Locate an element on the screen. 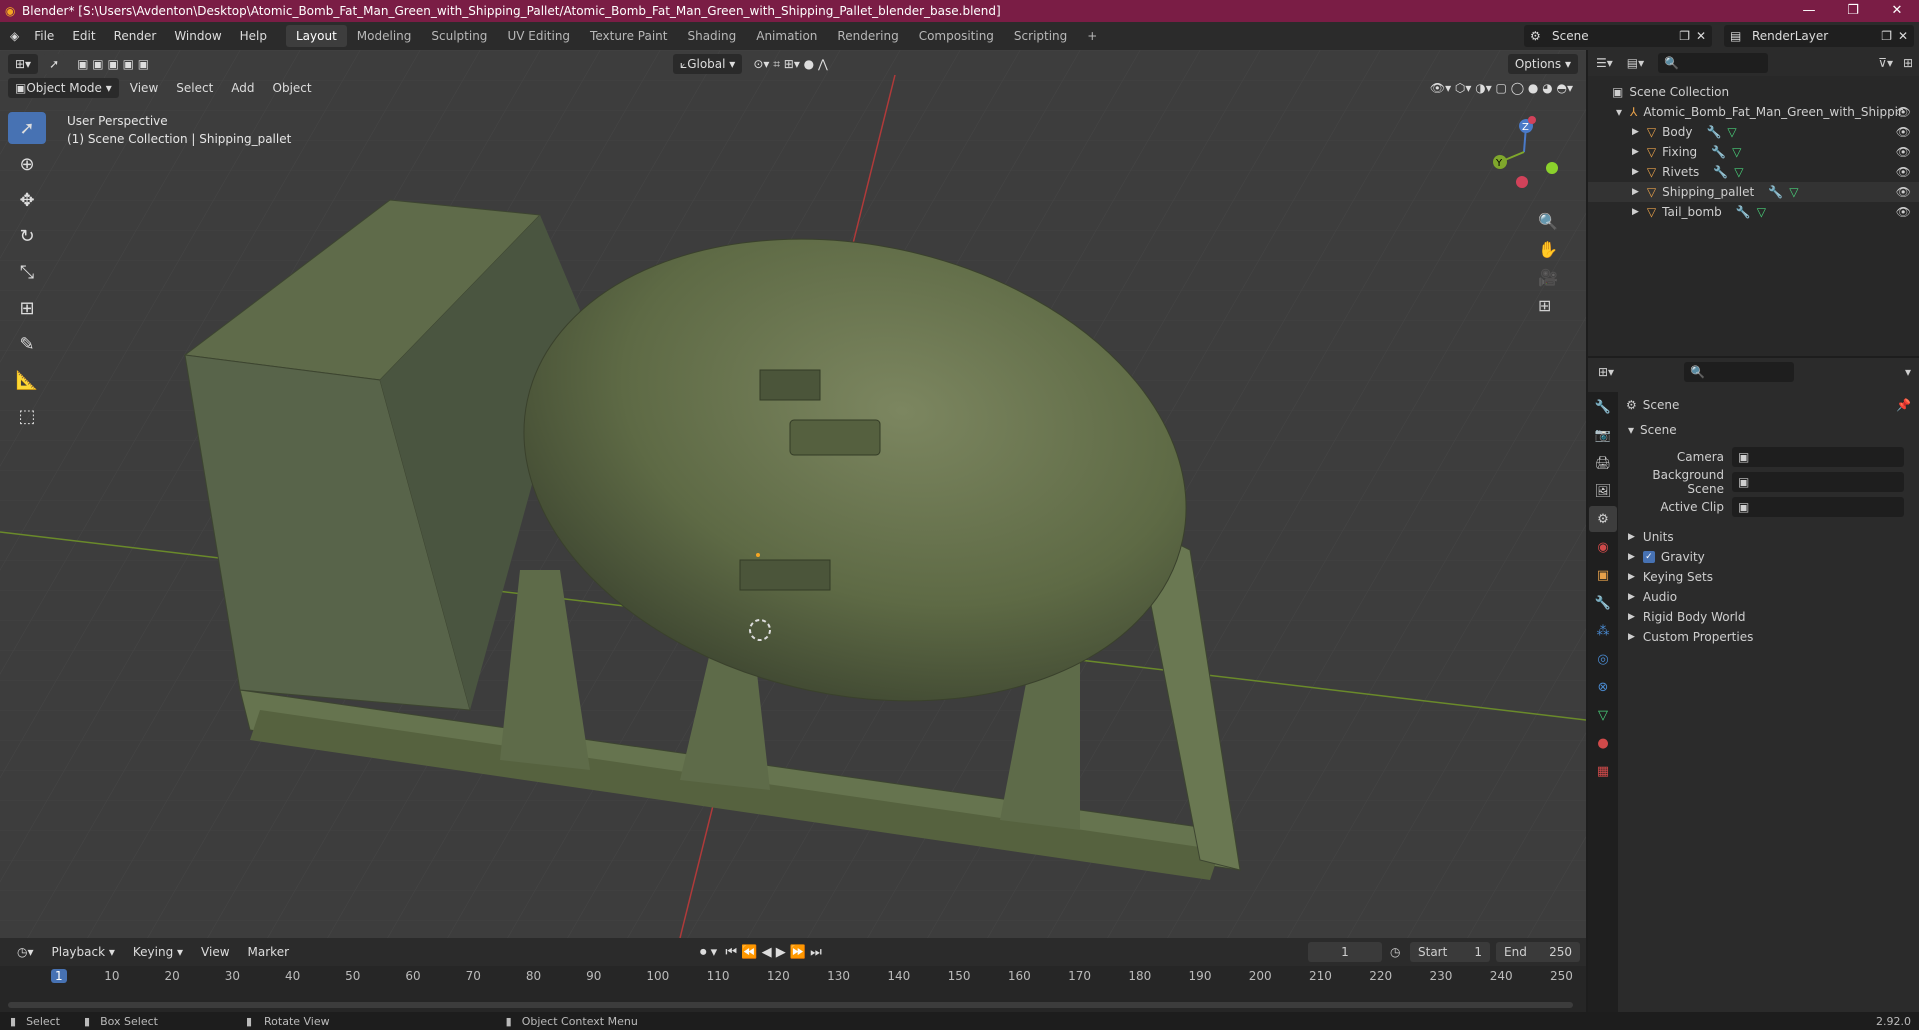 Image resolution: width=1919 pixels, height=1030 pixels. gizmo-x-negative is located at coordinates (1522, 182).